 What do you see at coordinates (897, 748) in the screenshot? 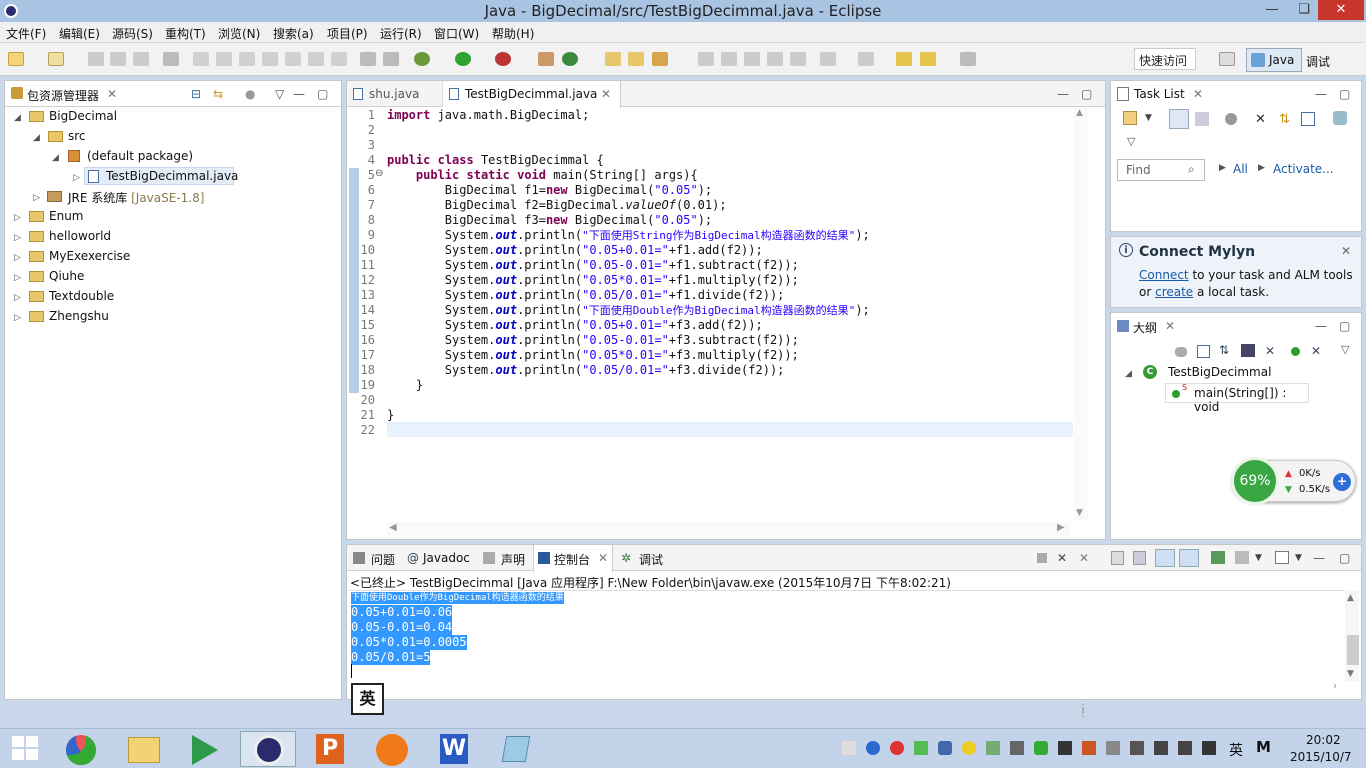
I see `tray-security-icon` at bounding box center [897, 748].